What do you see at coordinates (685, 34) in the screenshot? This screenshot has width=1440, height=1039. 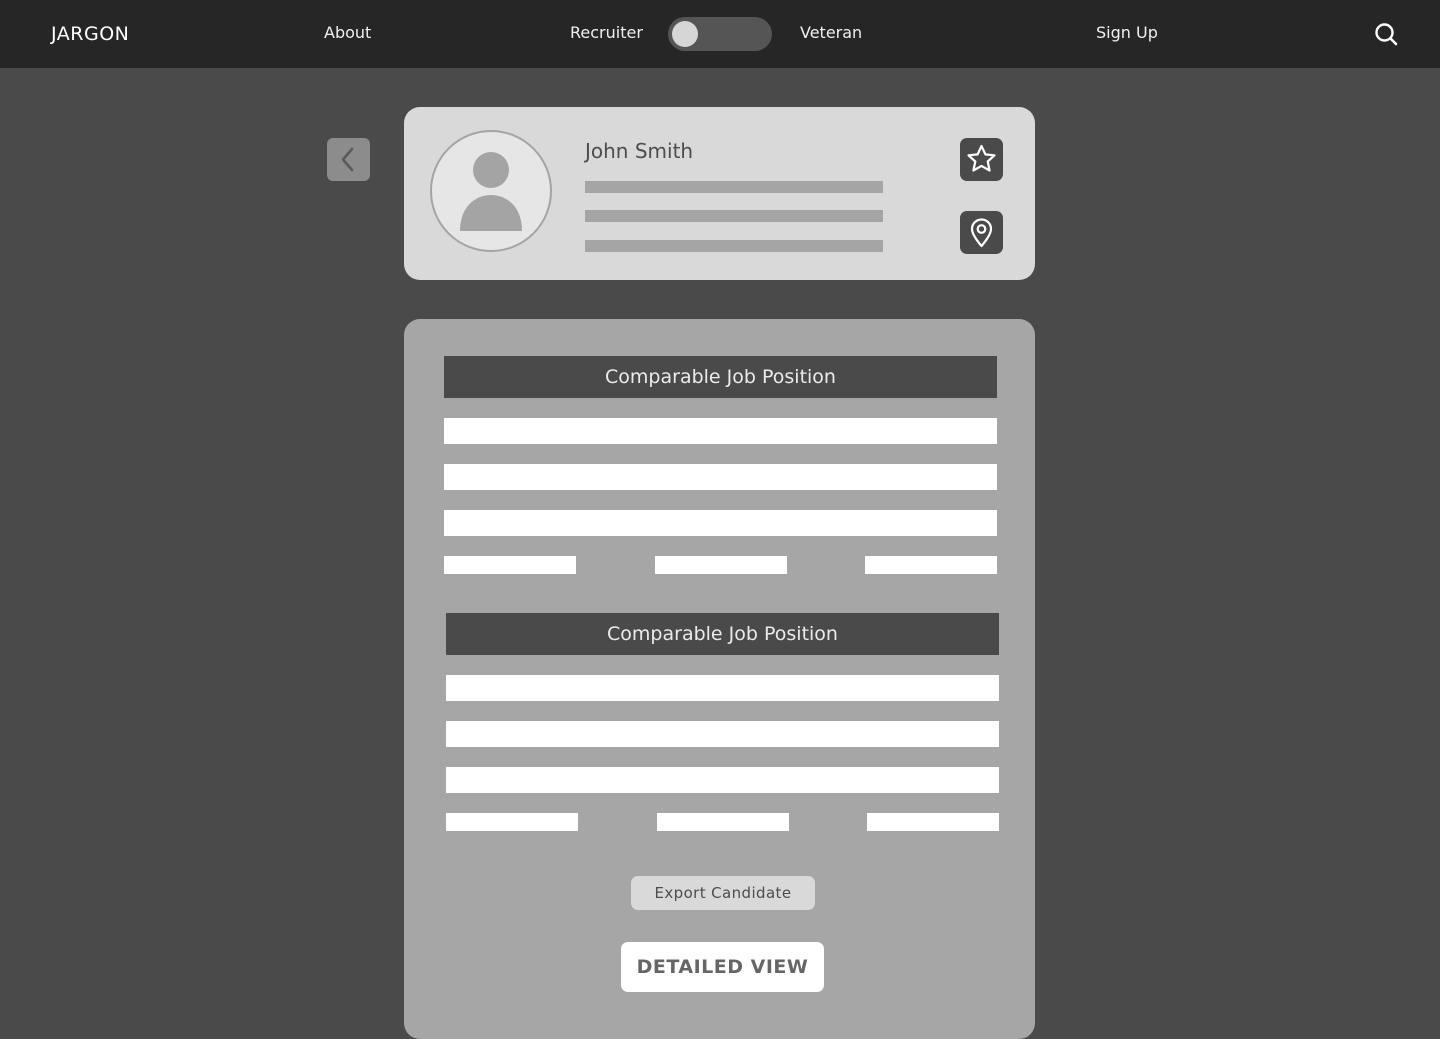 I see `toggle-knob` at bounding box center [685, 34].